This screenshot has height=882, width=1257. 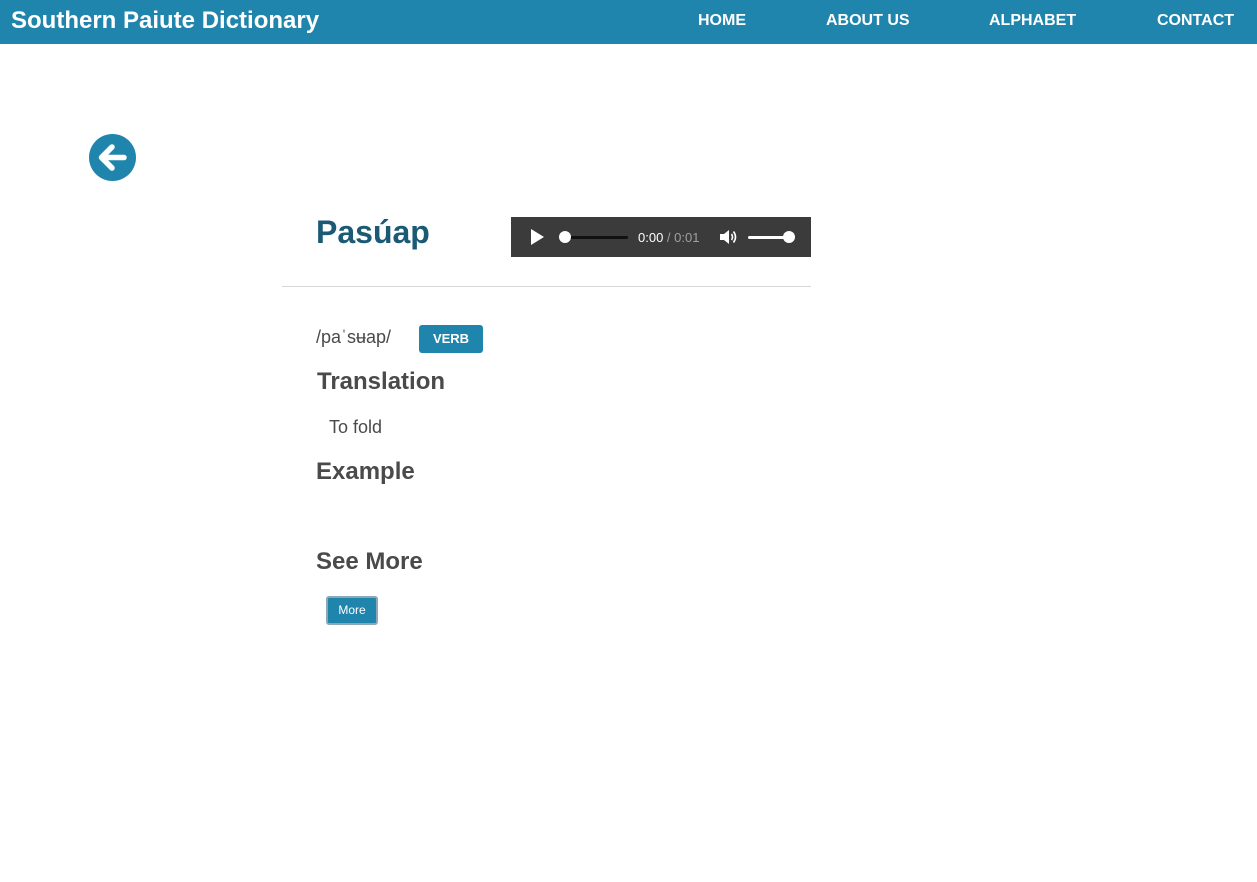 What do you see at coordinates (596, 237) in the screenshot?
I see `audio-progress-track` at bounding box center [596, 237].